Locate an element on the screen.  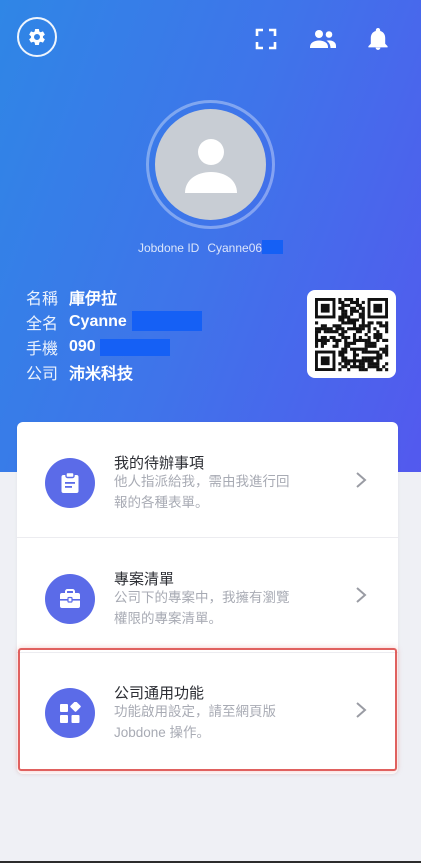
profile-row-company: 公司 沛米科技 is located at coordinates (79, 371).